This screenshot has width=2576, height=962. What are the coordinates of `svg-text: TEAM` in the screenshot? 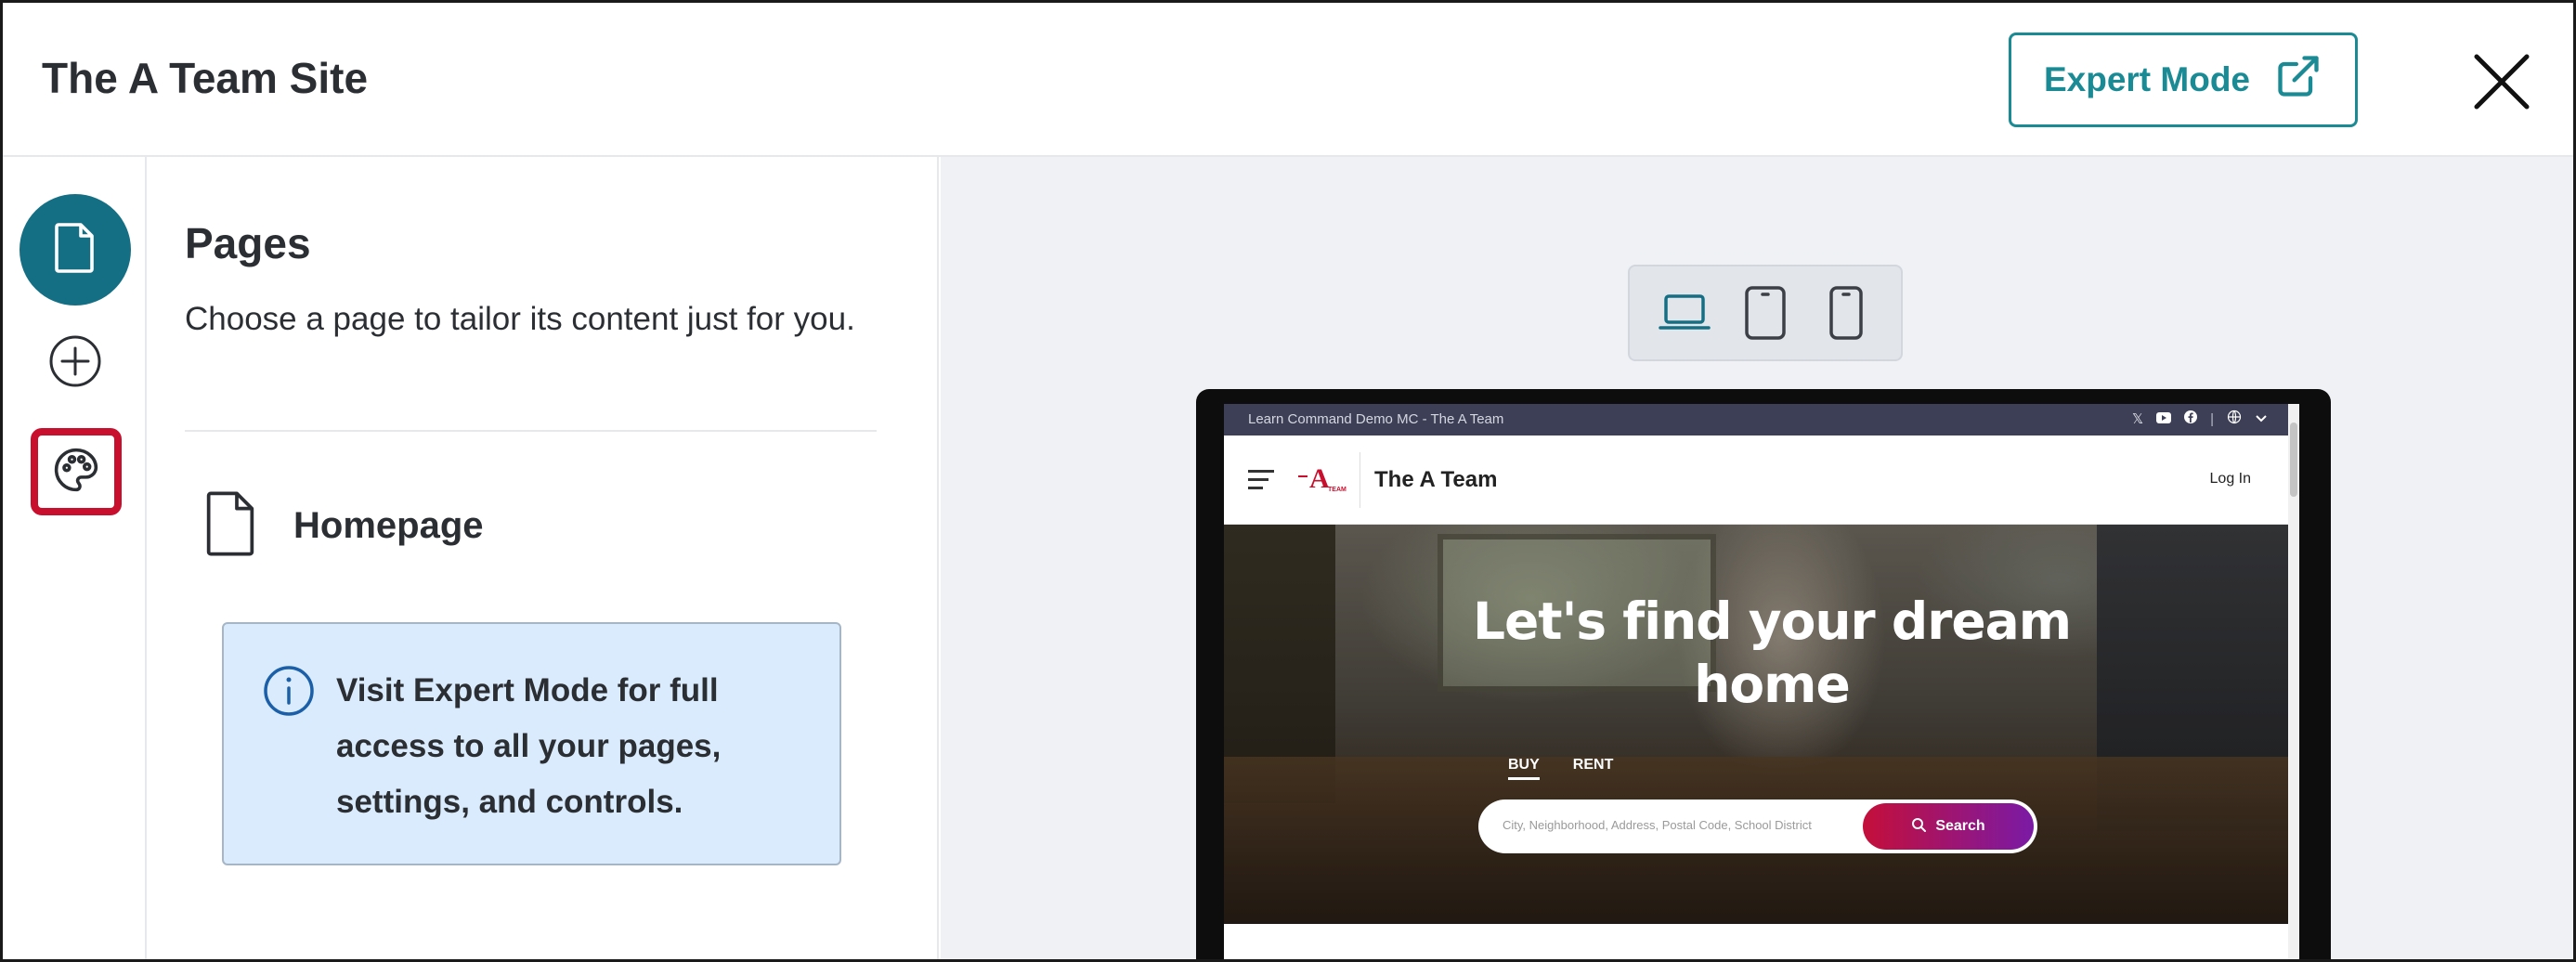 It's located at (1338, 490).